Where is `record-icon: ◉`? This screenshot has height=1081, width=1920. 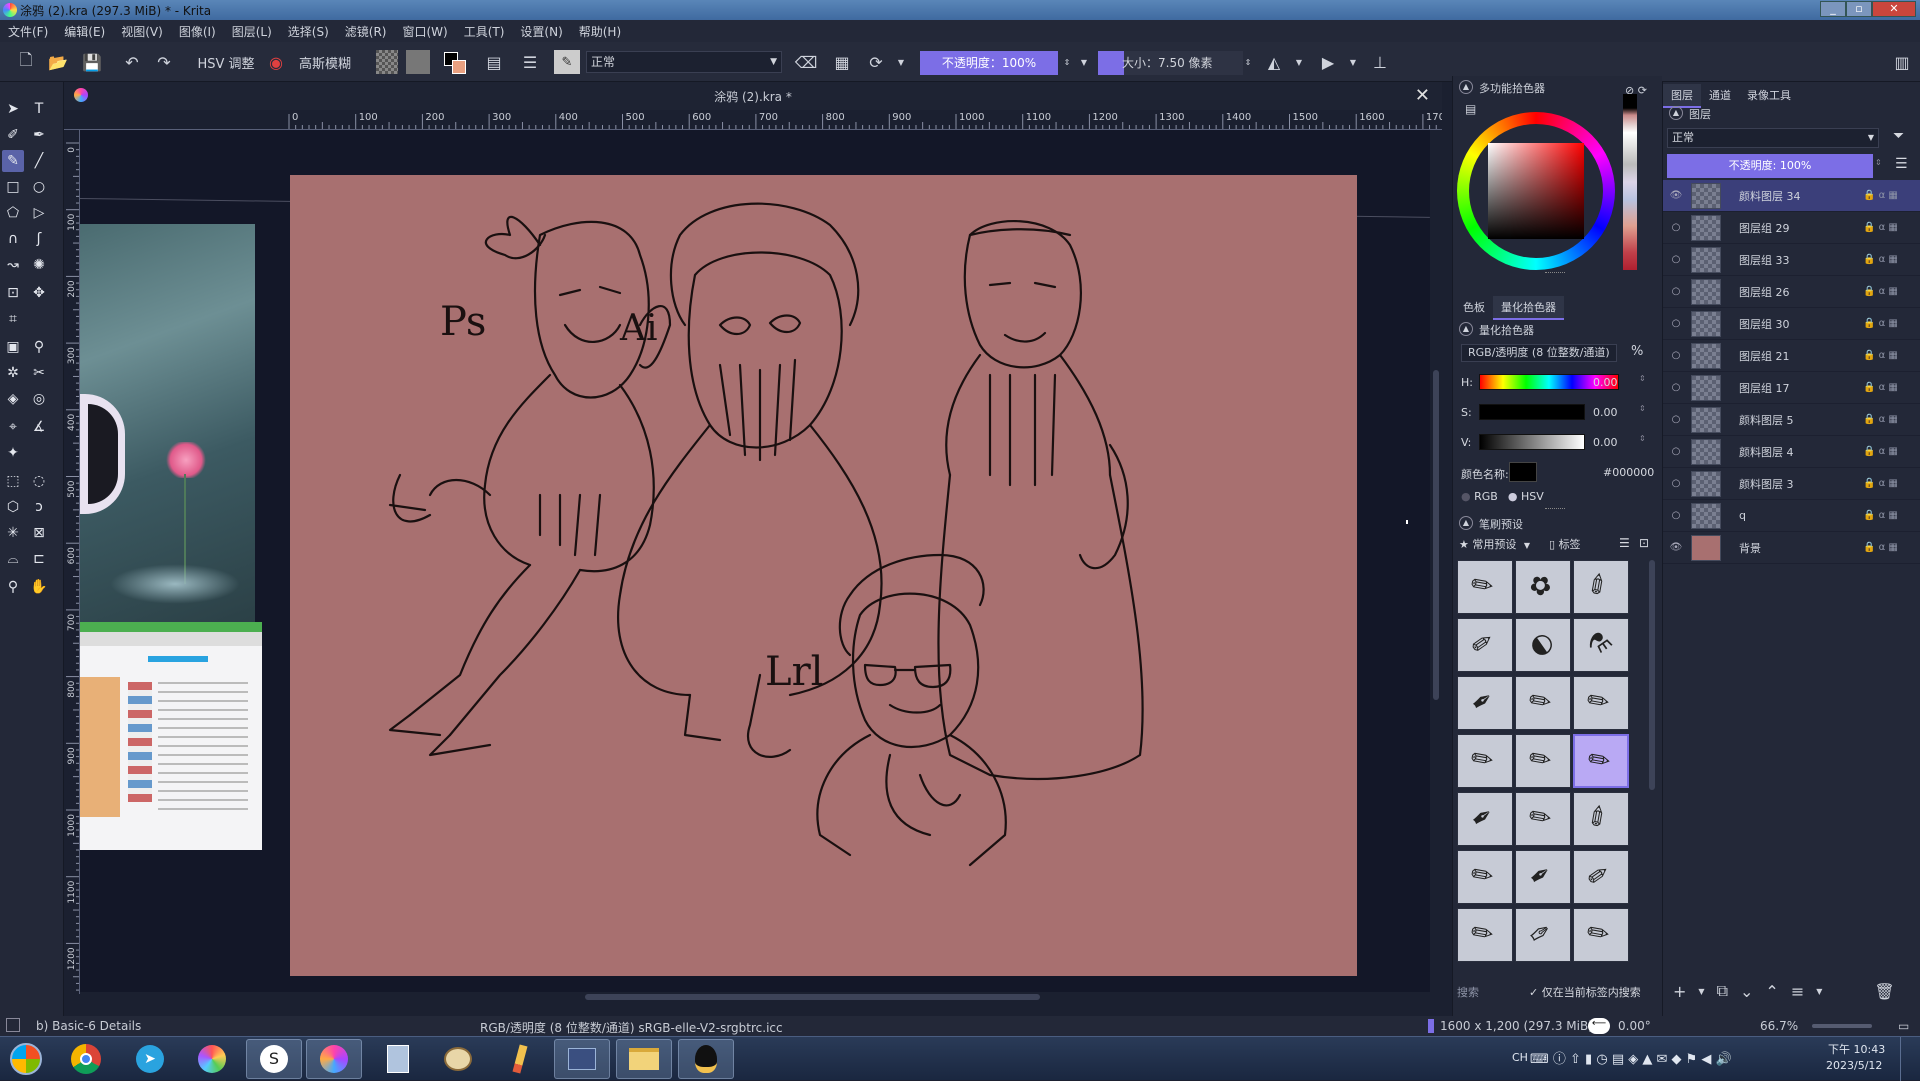 record-icon: ◉ is located at coordinates (276, 62).